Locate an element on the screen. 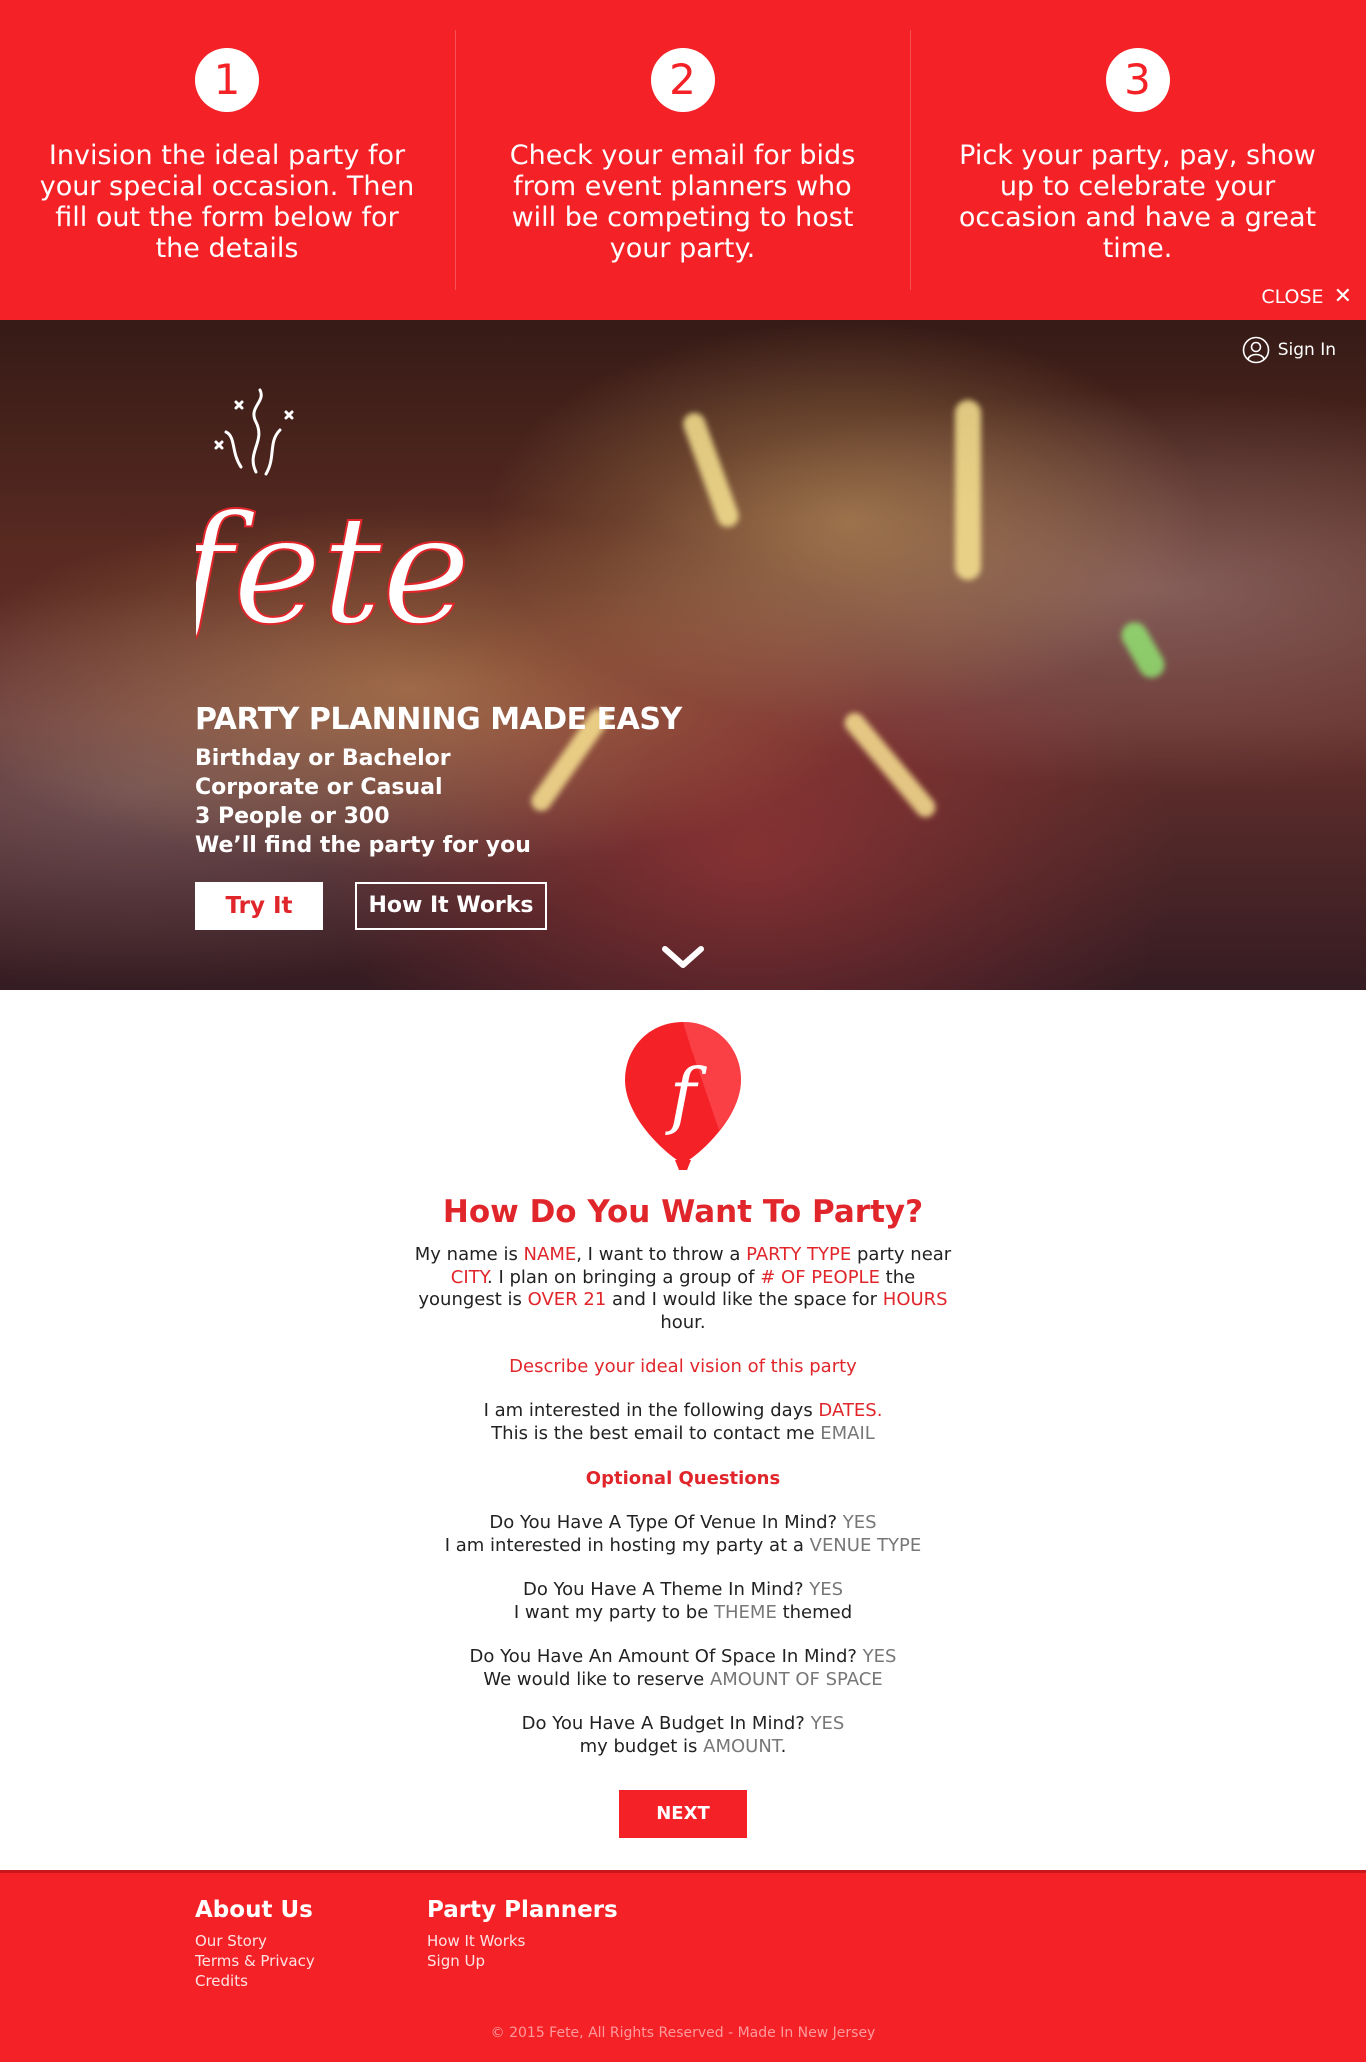  budget-field: AMOUNT is located at coordinates (742, 1746).